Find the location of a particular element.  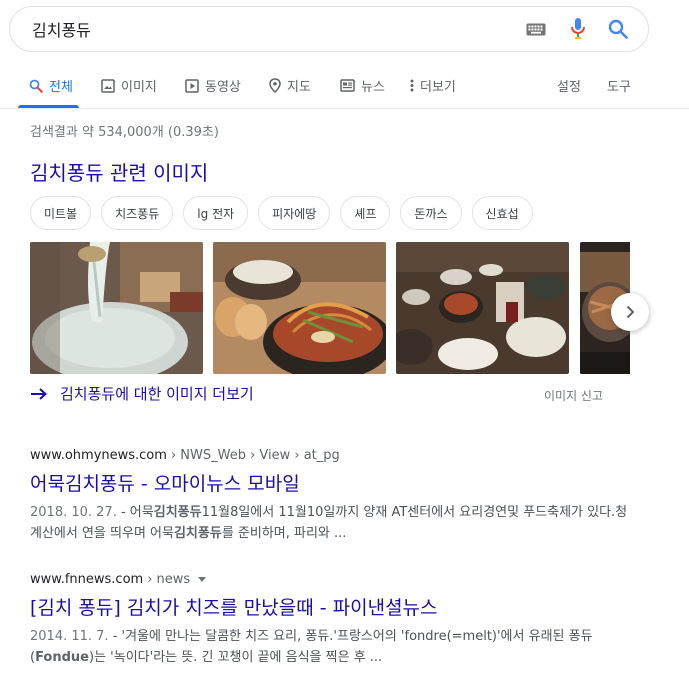

tab-images: 이미지 is located at coordinates (129, 85).